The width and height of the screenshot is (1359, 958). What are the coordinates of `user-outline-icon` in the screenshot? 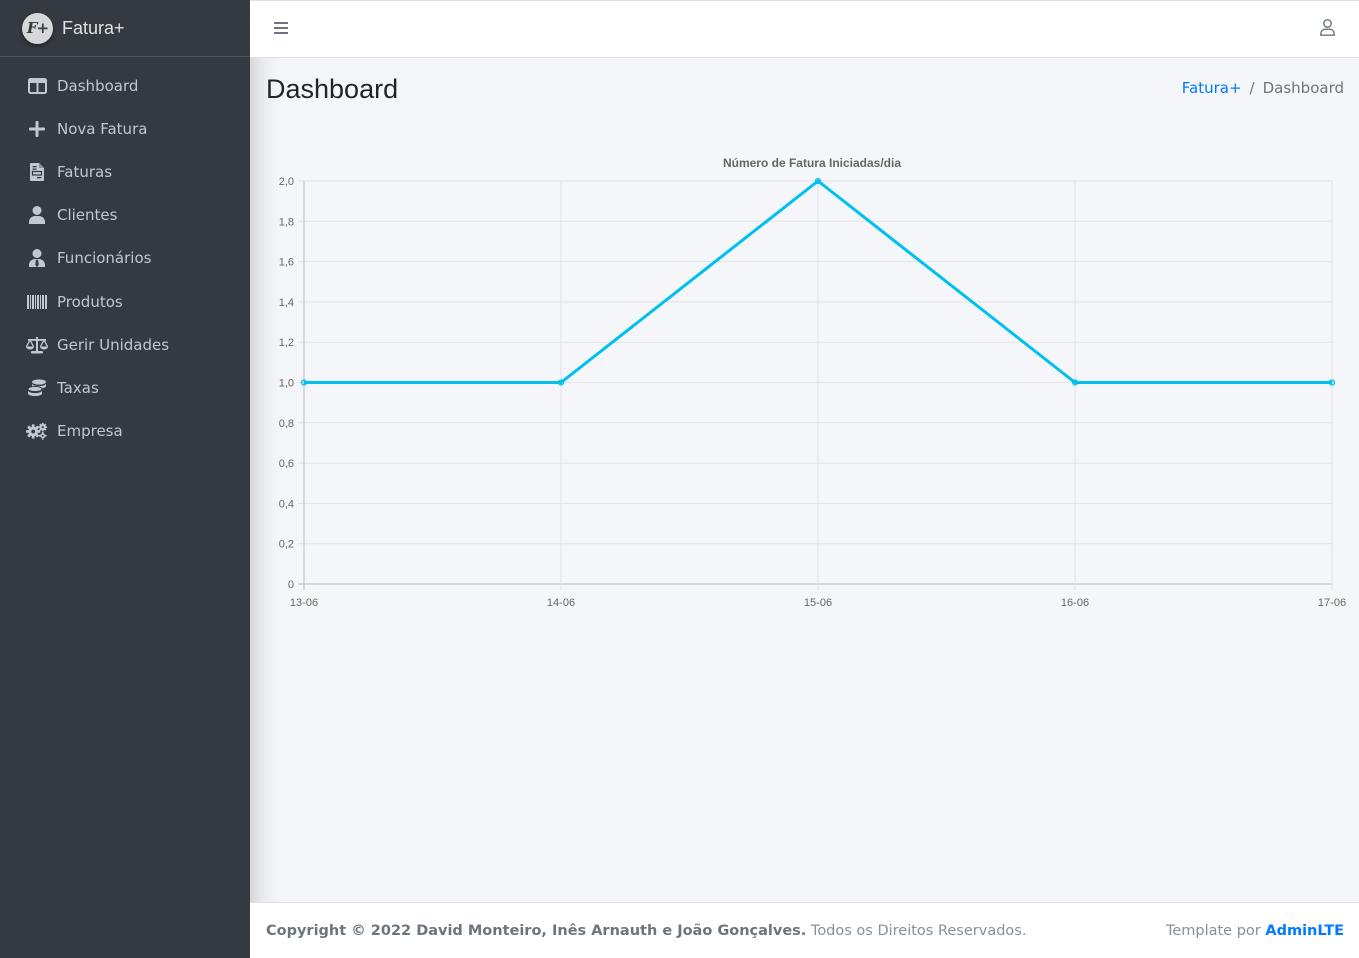 It's located at (1327, 29).